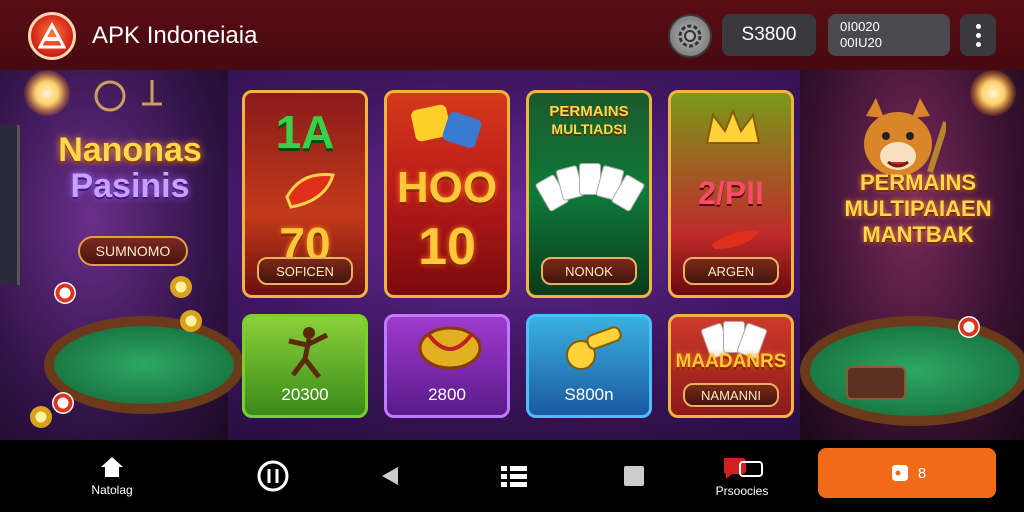 The image size is (1024, 512). What do you see at coordinates (860, 26) in the screenshot?
I see `info-line-1: 0I0020` at bounding box center [860, 26].